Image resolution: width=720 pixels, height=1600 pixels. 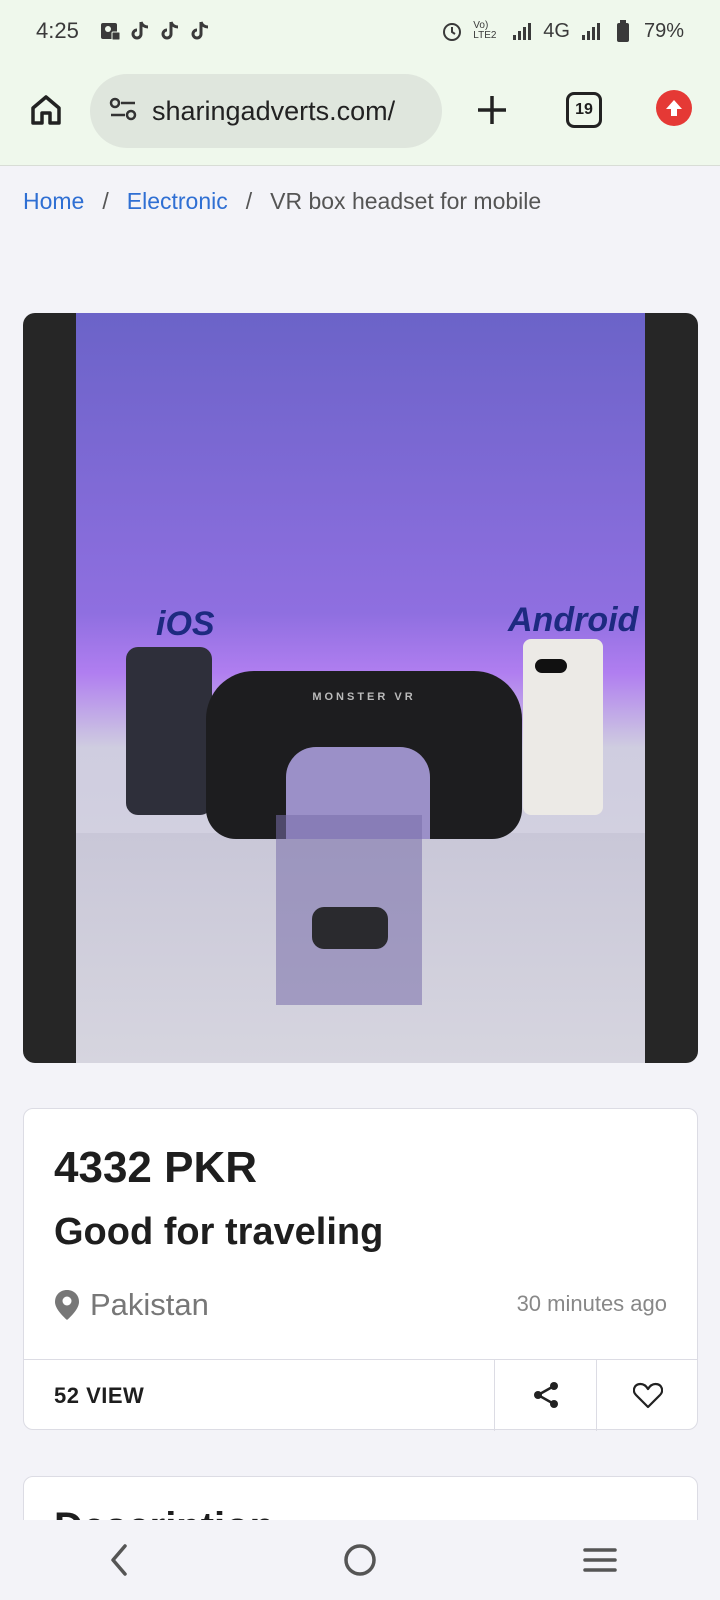 I want to click on site-settings-icon, so click(x=123, y=111).